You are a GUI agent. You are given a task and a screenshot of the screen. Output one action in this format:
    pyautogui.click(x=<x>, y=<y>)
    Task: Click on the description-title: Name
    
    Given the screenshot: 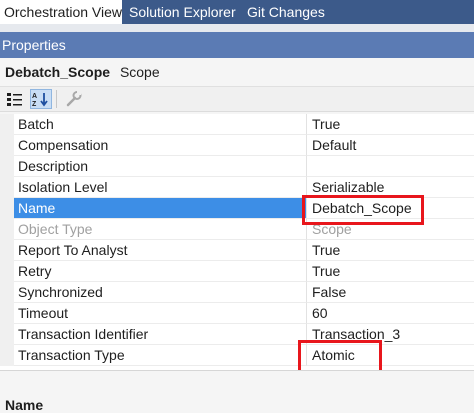 What is the action you would take?
    pyautogui.click(x=24, y=405)
    